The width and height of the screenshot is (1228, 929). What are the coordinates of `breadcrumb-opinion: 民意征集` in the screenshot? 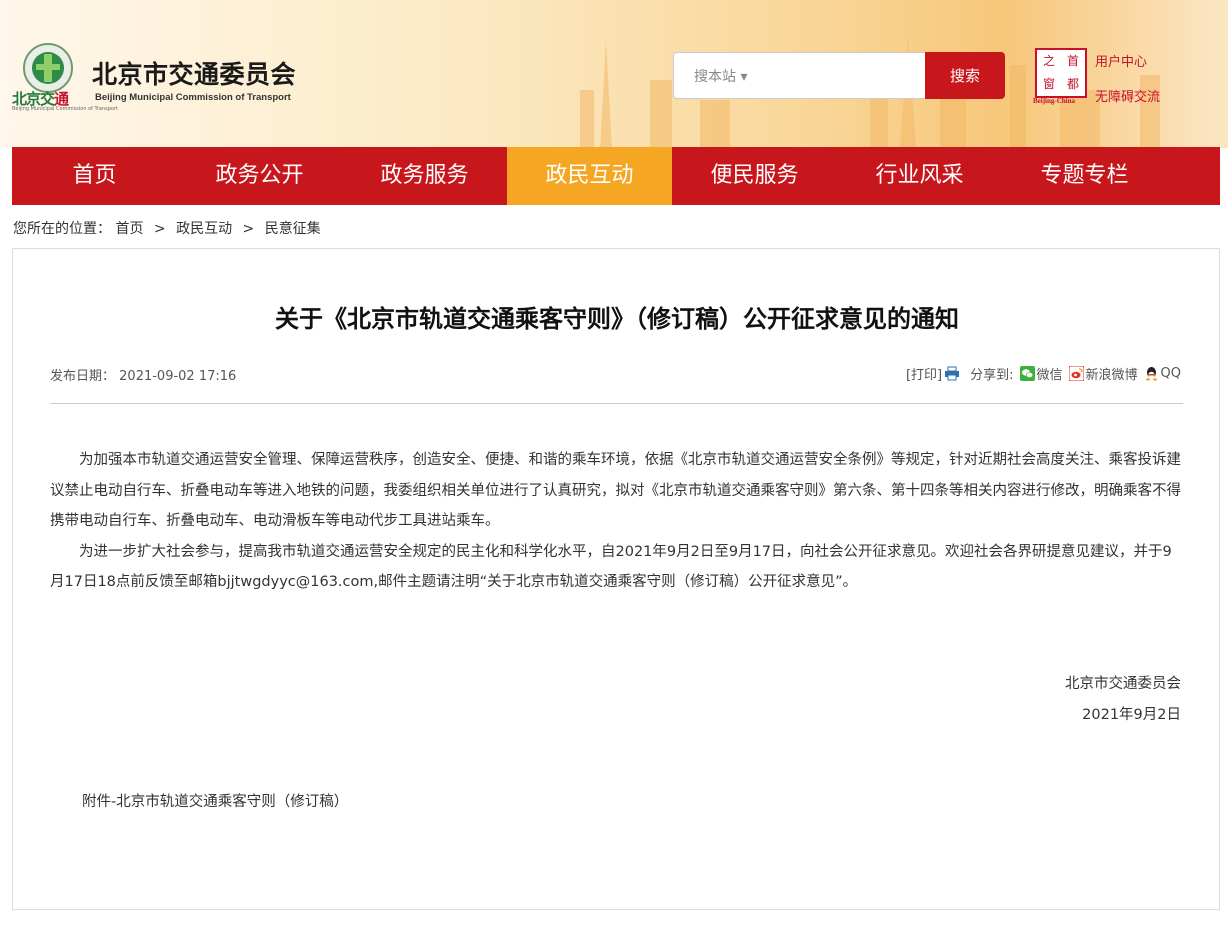 It's located at (293, 228).